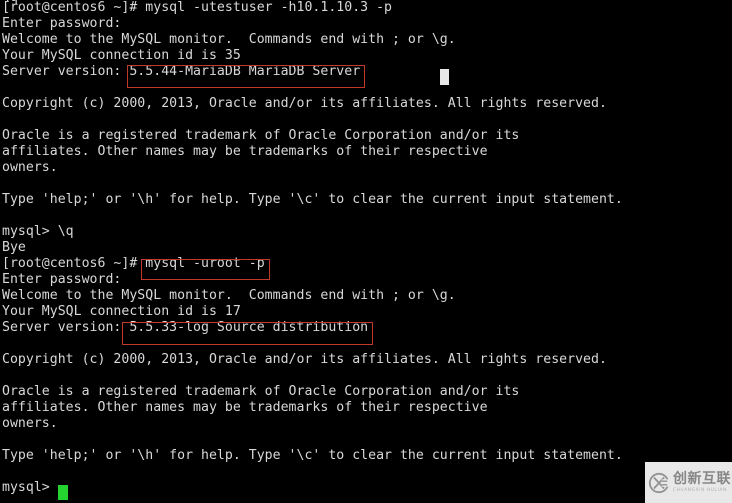  Describe the element at coordinates (38, 231) in the screenshot. I see `terminal-line: mysql> \q` at that location.